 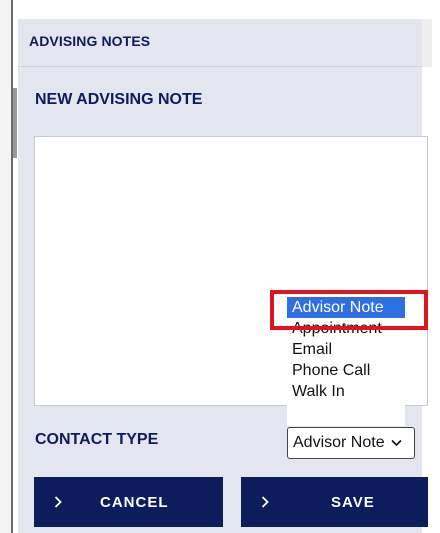 I want to click on chevron-down-icon, so click(x=396, y=443).